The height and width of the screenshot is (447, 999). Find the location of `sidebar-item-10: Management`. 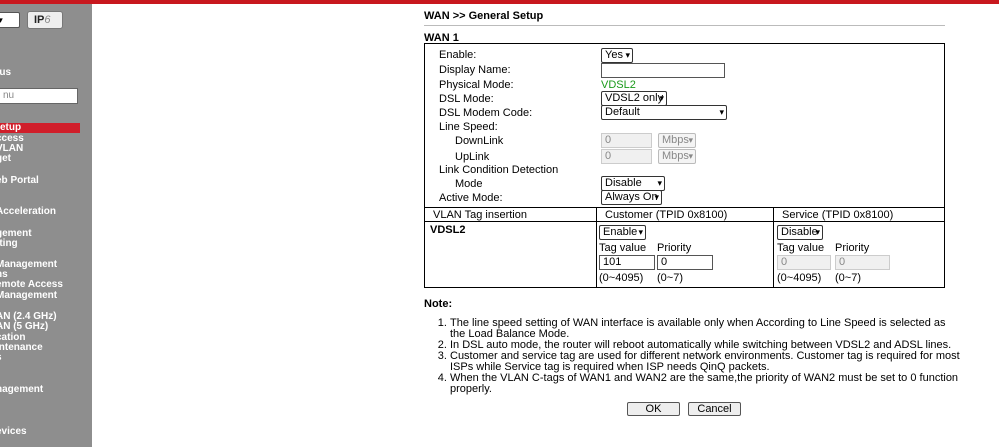

sidebar-item-10: Management is located at coordinates (28, 265).